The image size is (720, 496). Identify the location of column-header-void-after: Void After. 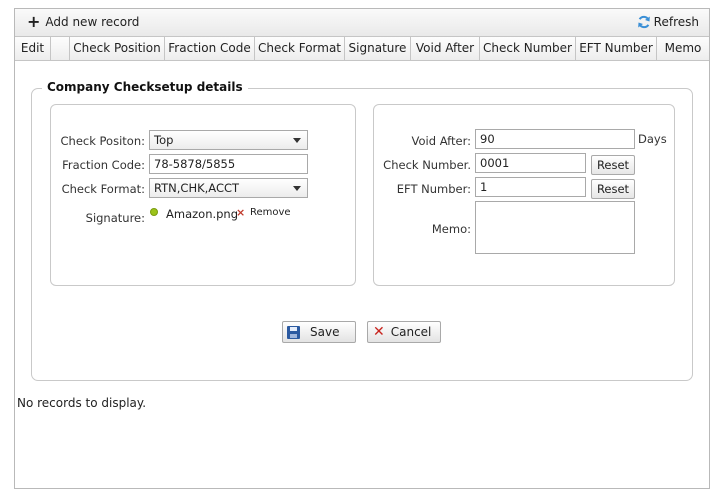
(445, 49).